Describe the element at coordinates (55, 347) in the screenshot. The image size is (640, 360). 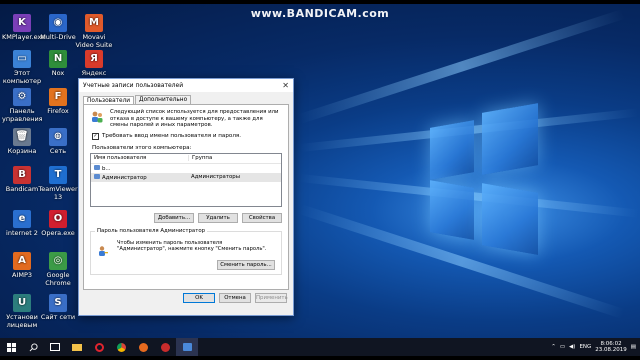
I see `task-view-icon` at that location.